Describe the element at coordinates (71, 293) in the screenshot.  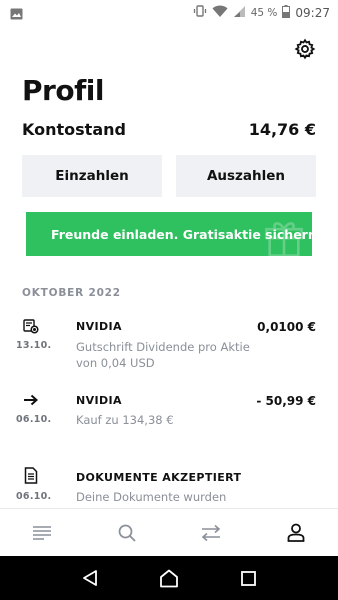
I see `month-header: OKTOBER 2022` at that location.